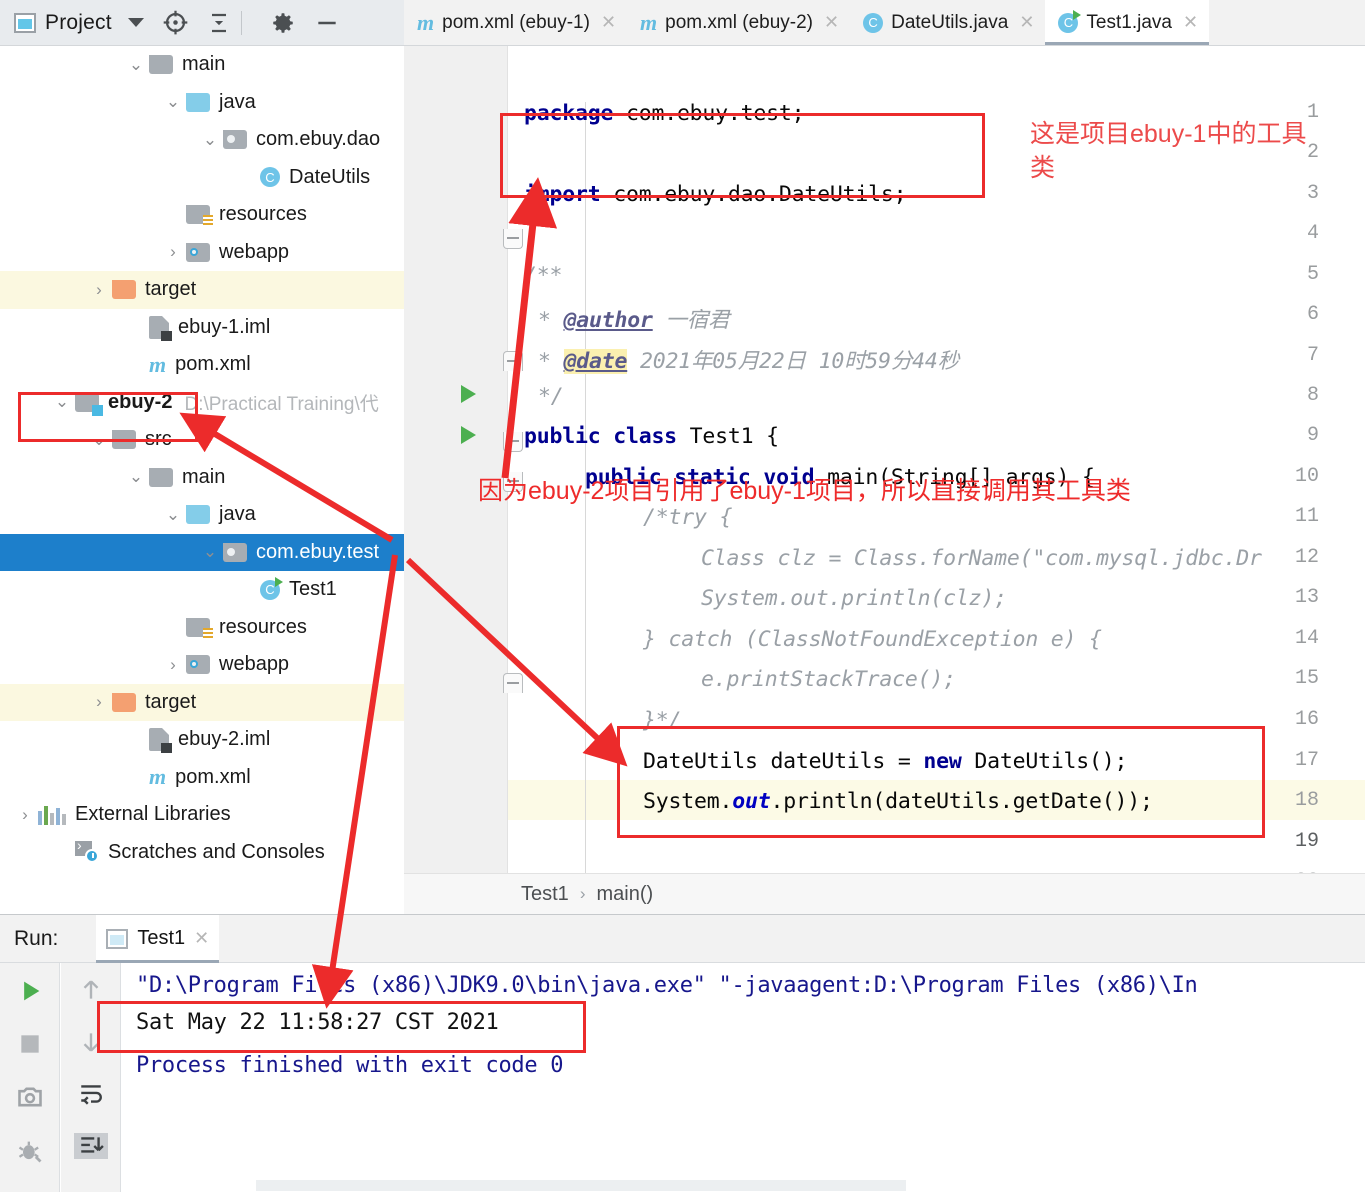  What do you see at coordinates (1312, 314) in the screenshot?
I see `line-number: 6` at bounding box center [1312, 314].